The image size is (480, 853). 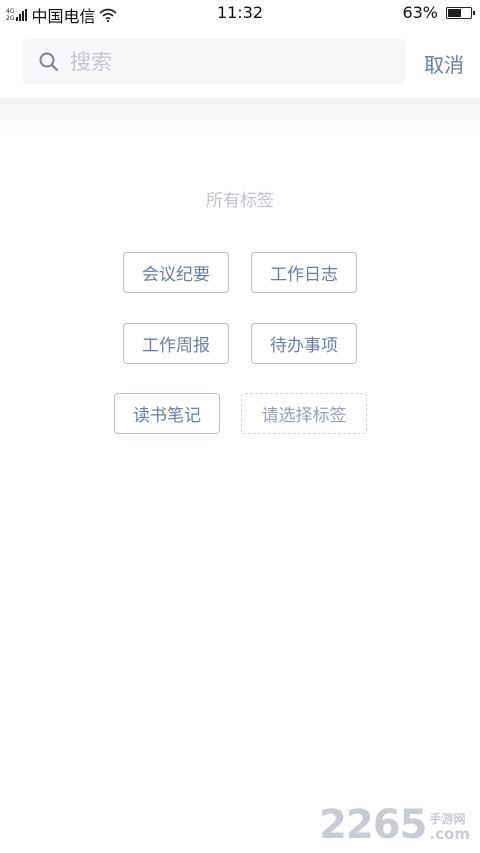 I want to click on search-icon, so click(x=49, y=61).